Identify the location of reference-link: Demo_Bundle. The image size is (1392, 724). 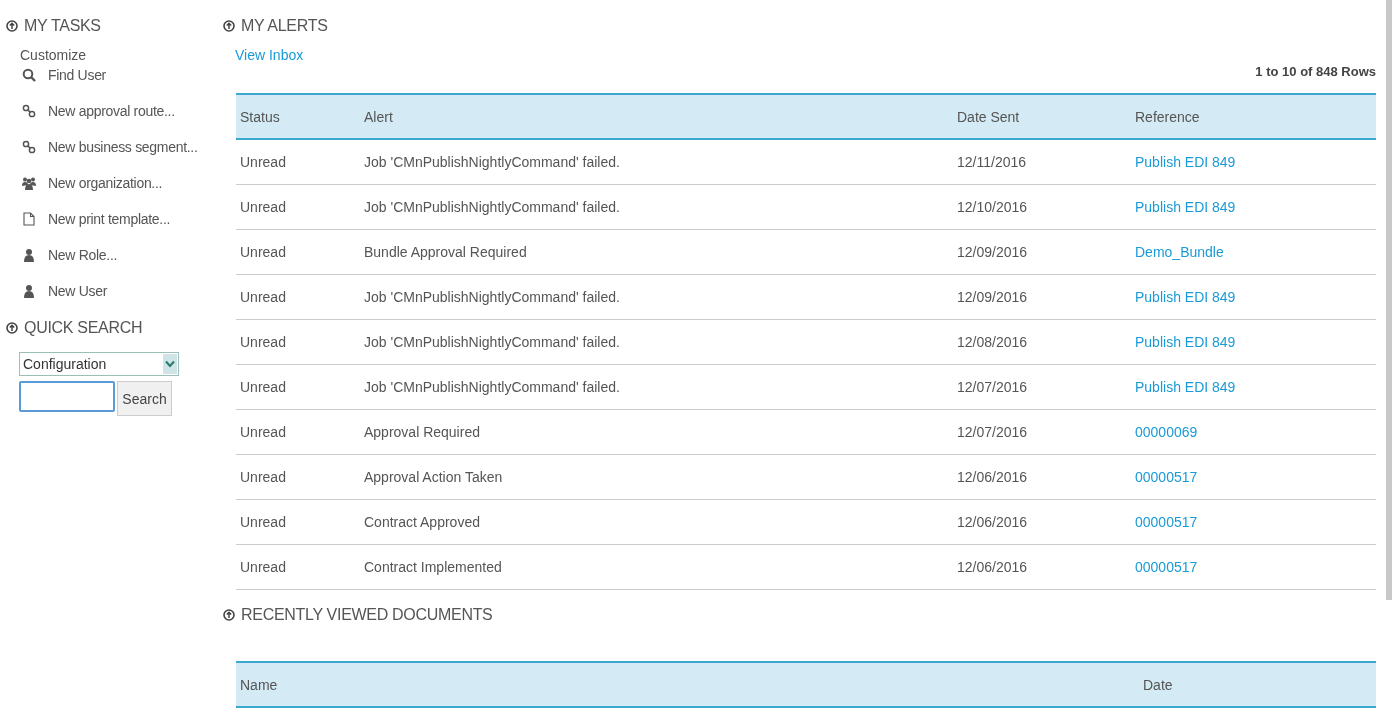
(1253, 252).